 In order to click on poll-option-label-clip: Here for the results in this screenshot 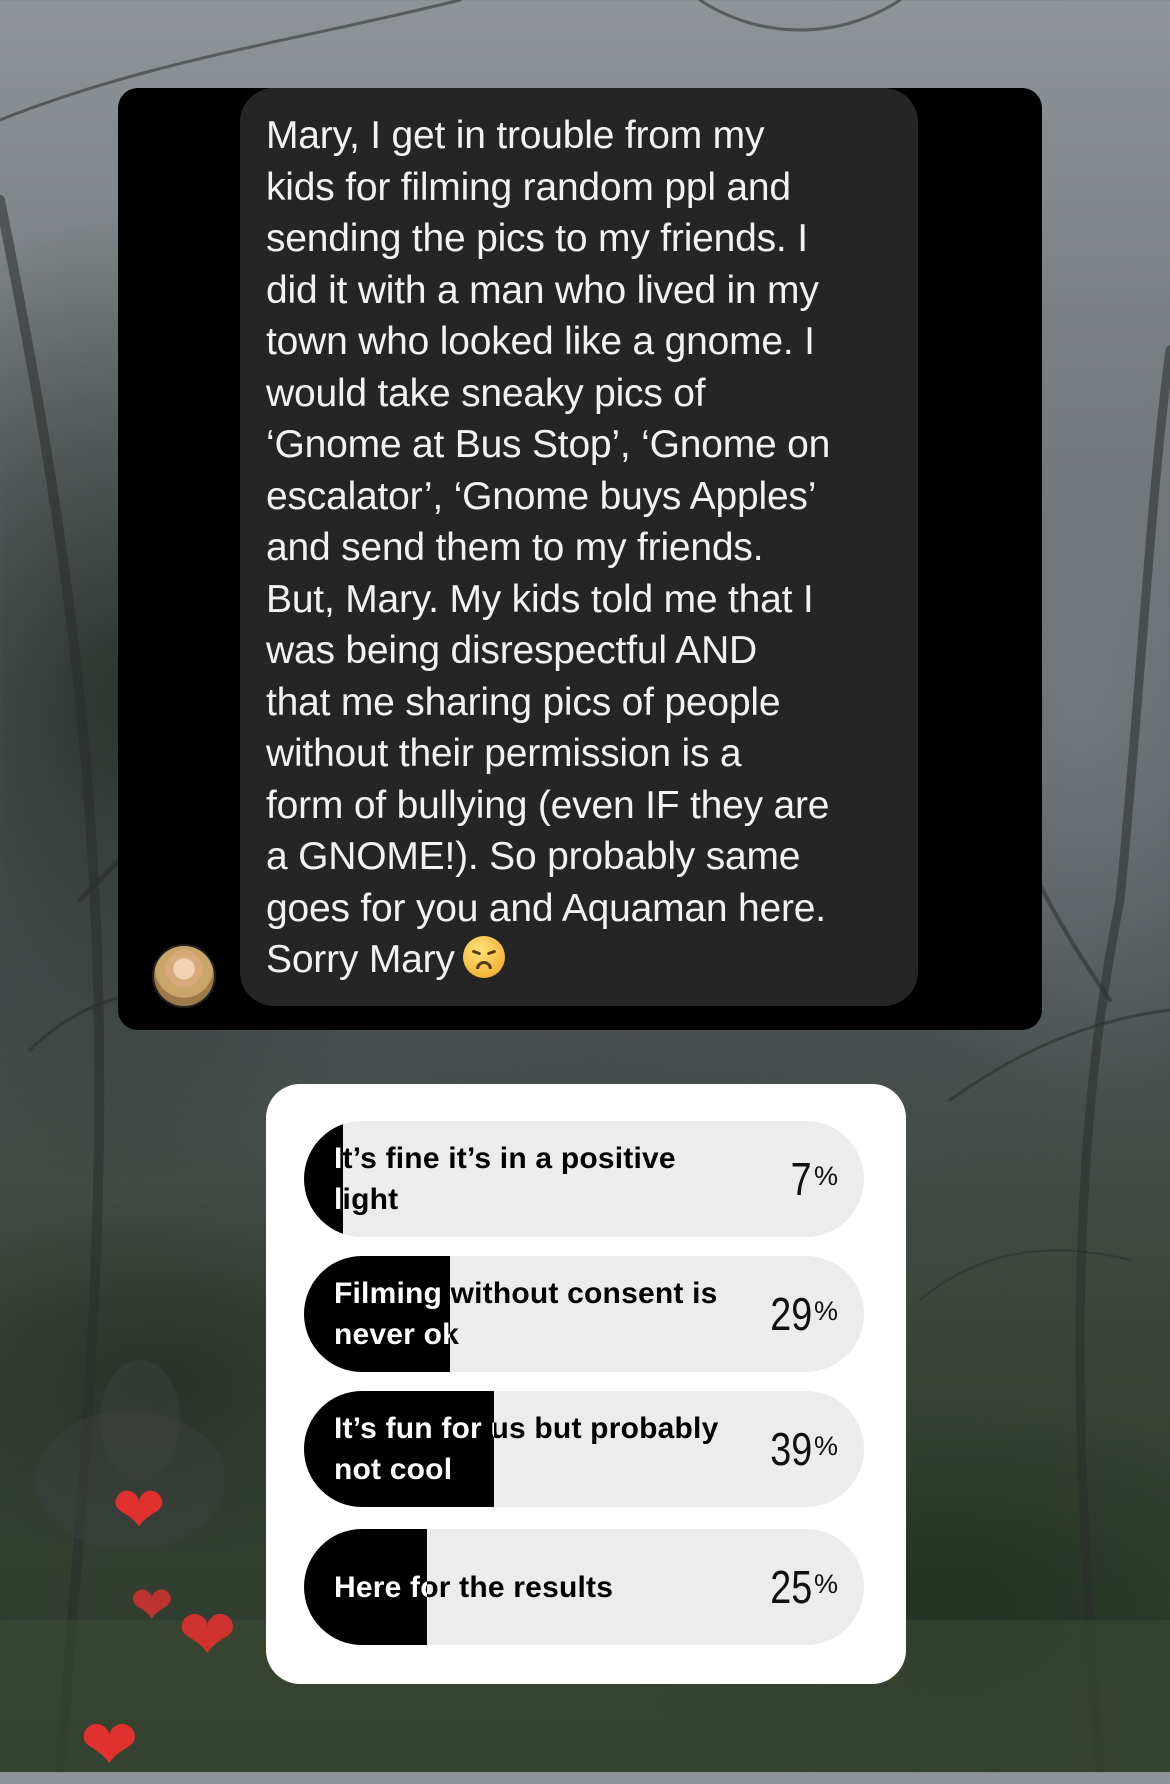, I will do `click(365, 1587)`.